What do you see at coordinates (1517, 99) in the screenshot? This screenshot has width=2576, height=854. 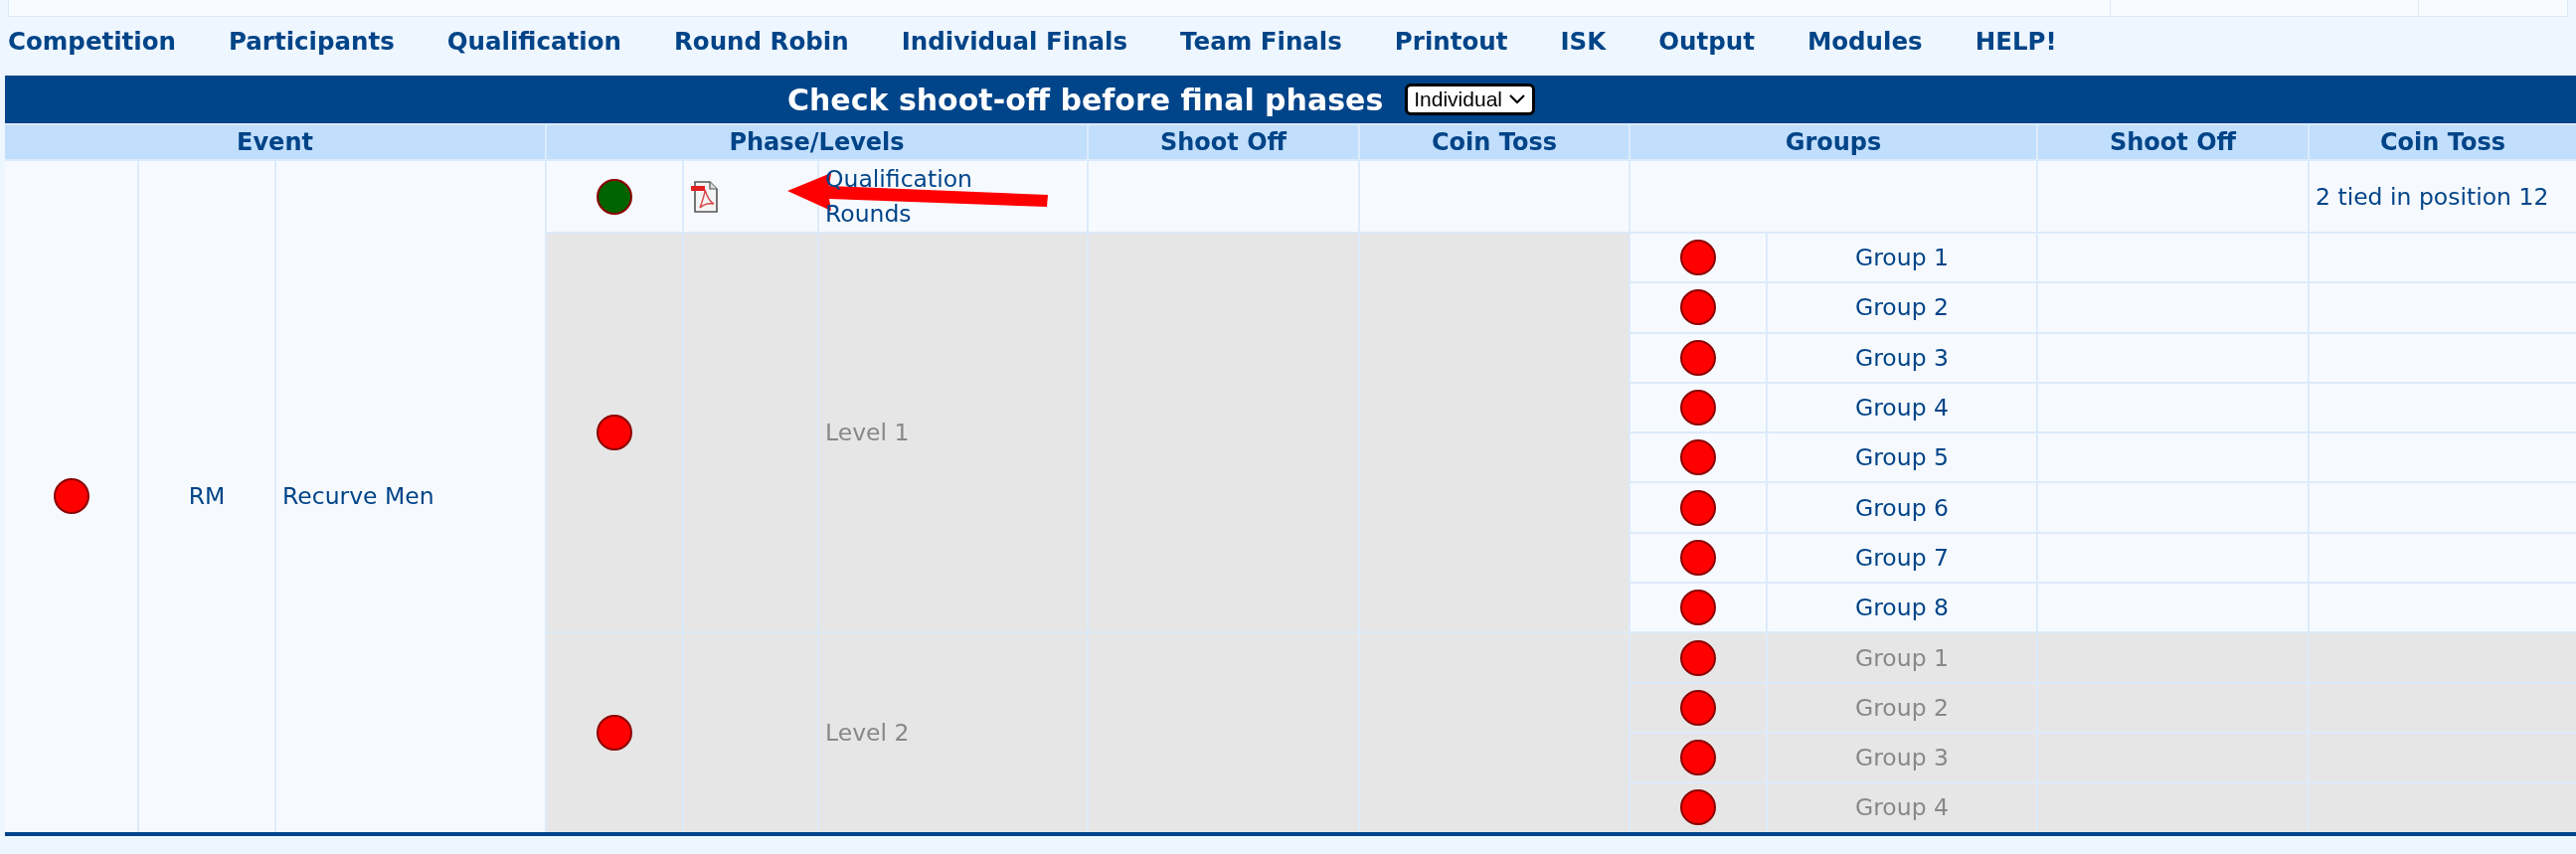 I see `chevron-down-icon` at bounding box center [1517, 99].